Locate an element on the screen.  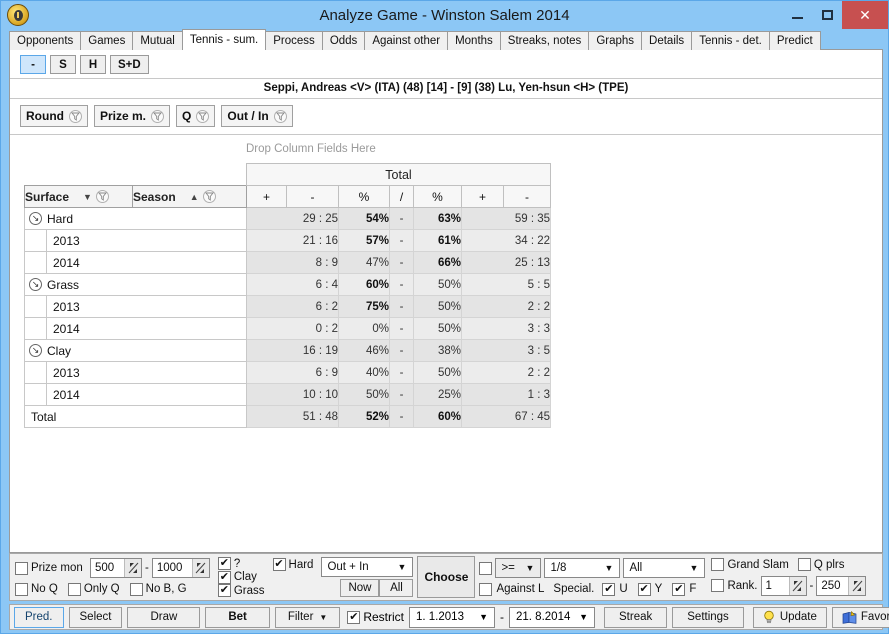
filter-field-prize-money: Prize m. is located at coordinates (132, 116).